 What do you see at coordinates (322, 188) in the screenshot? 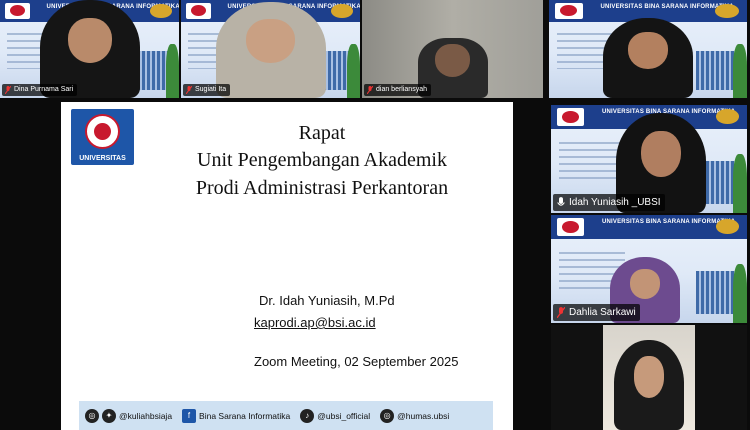
I see `slide-subtitle-prodi: Prodi Administrasi Perkantoran` at bounding box center [322, 188].